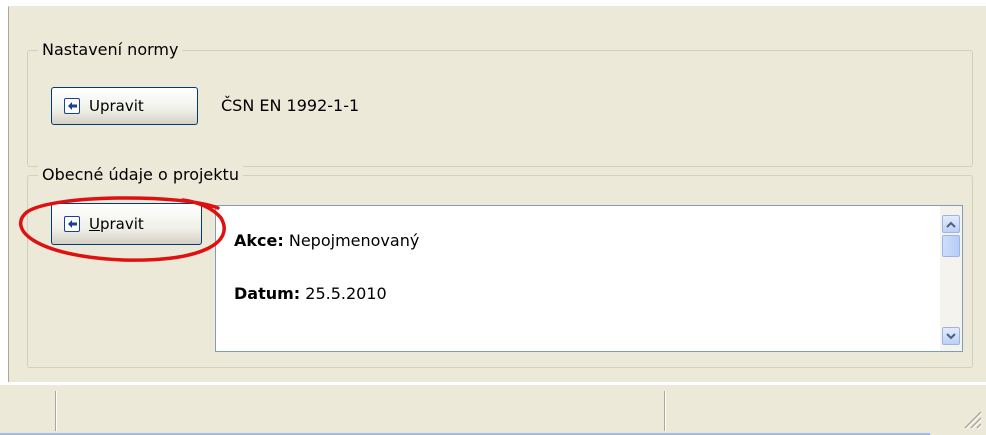 The height and width of the screenshot is (435, 986). I want to click on chevron-up-icon, so click(951, 224).